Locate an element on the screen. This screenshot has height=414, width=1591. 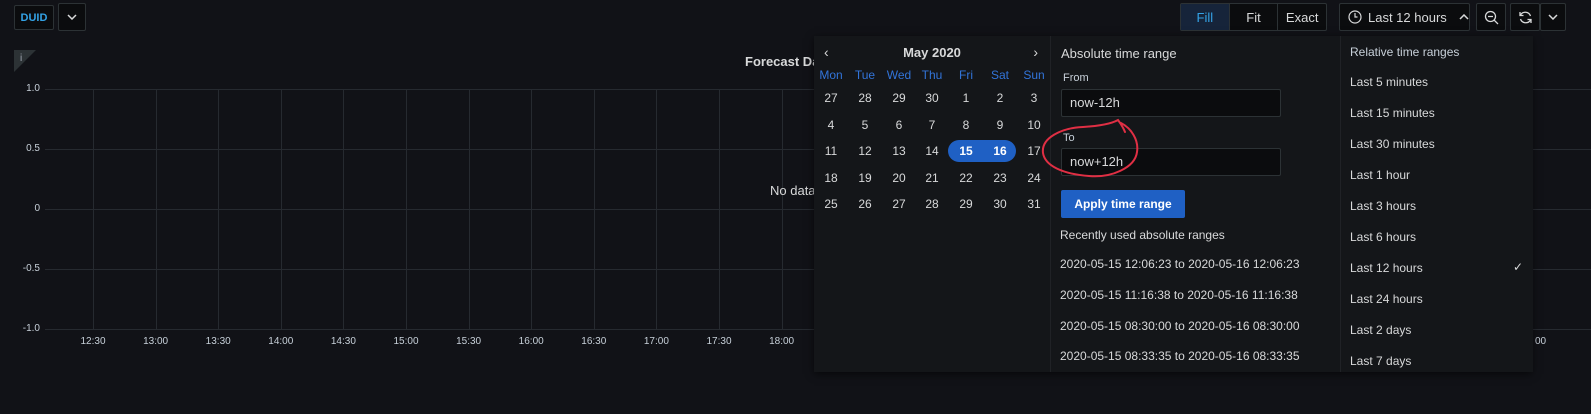
calendar-day: 15 is located at coordinates (966, 151).